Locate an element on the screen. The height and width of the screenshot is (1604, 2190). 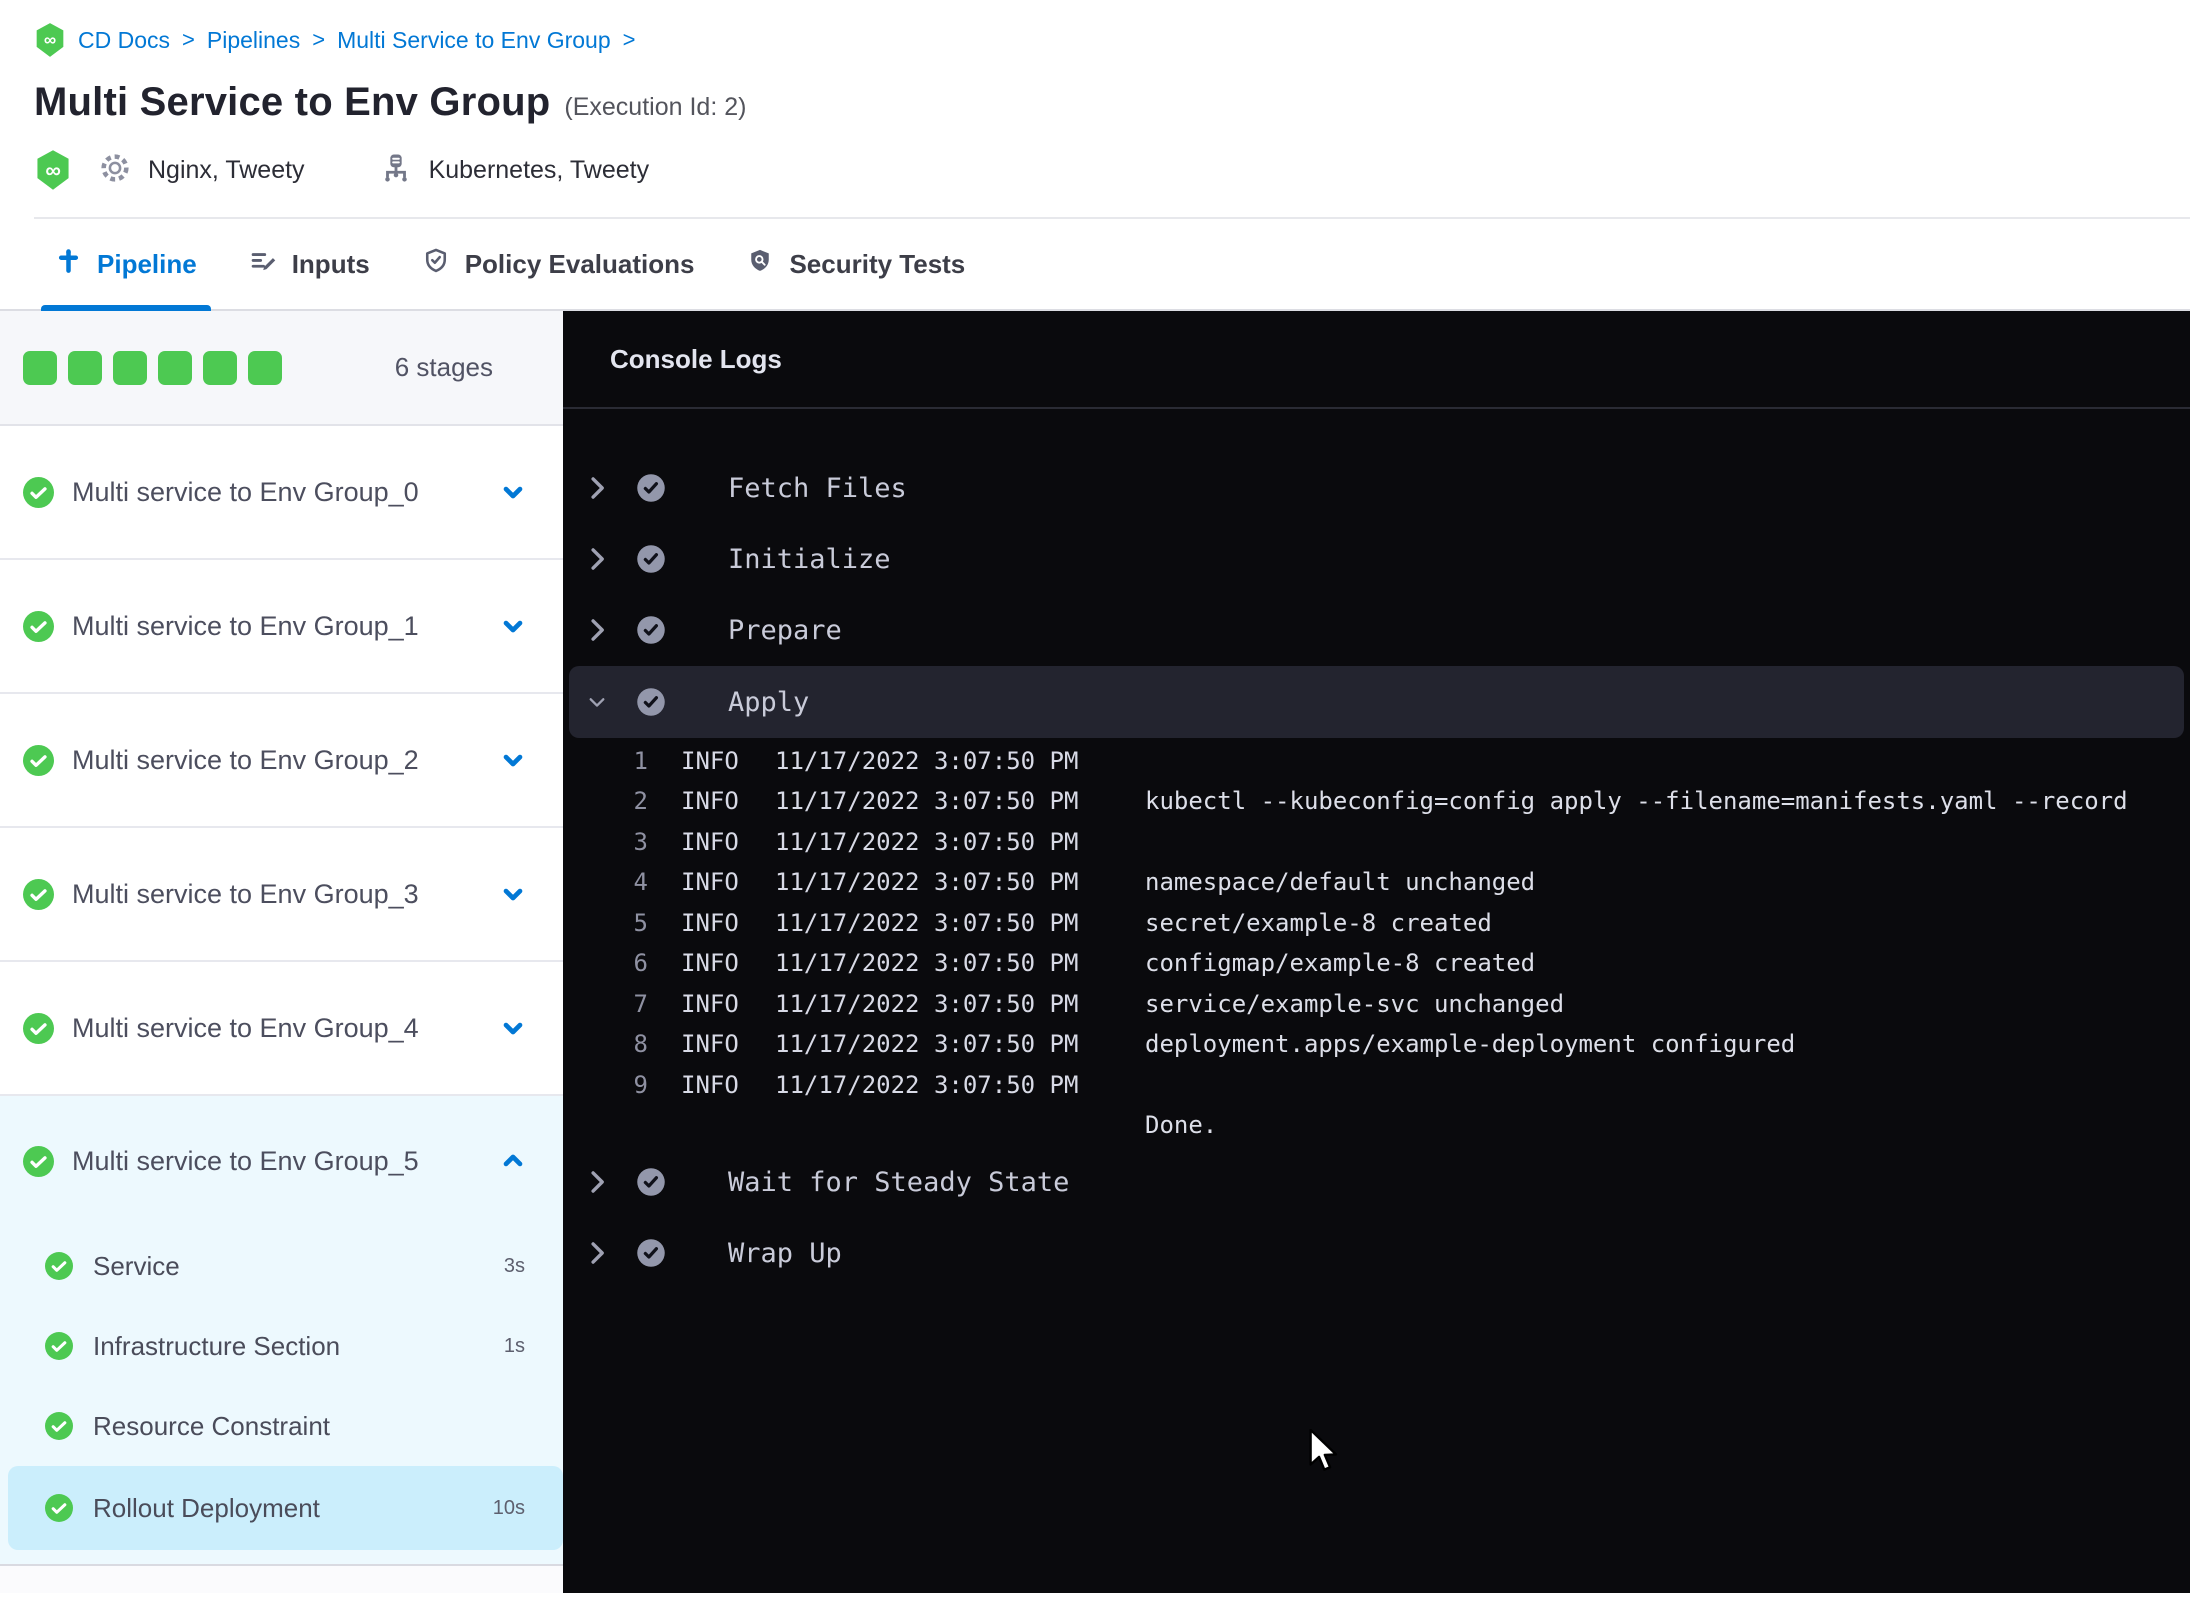
tab-security-tests: Security Tests is located at coordinates (855, 264).